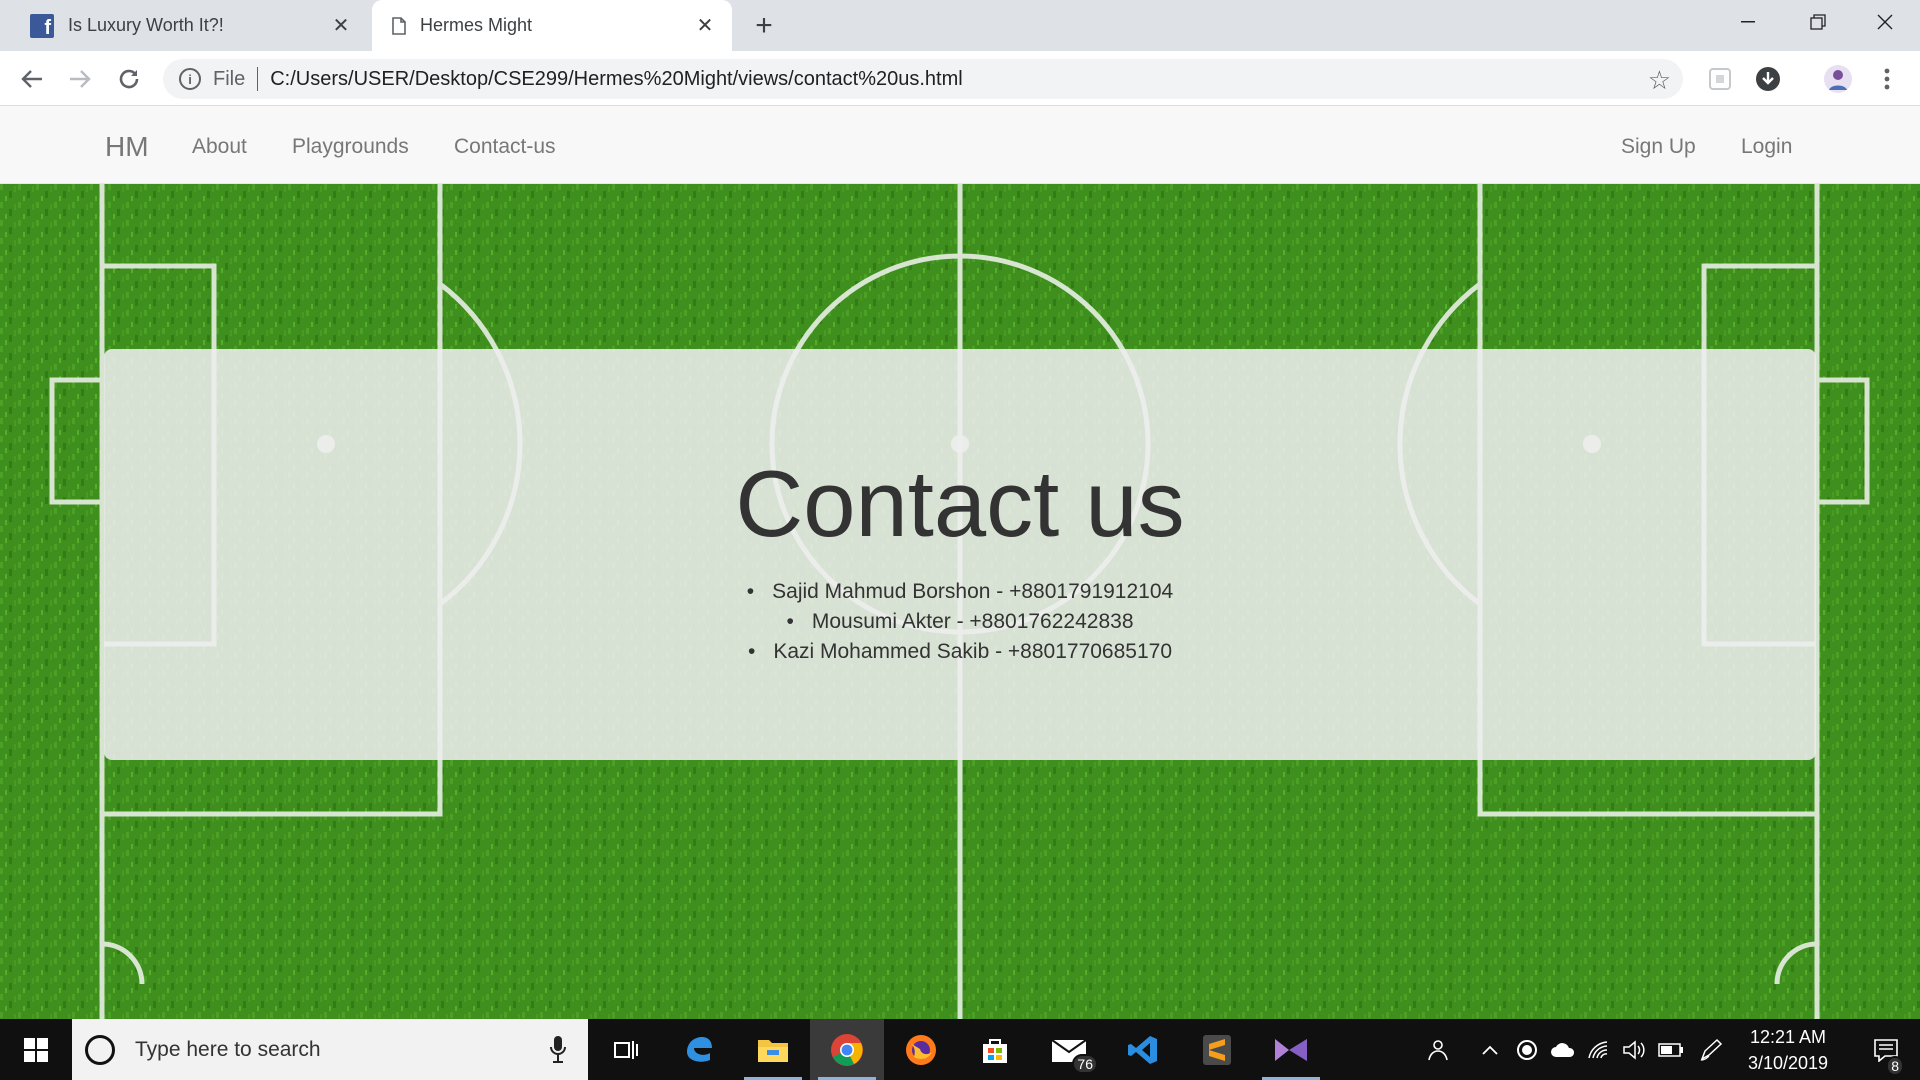 This screenshot has height=1080, width=1920. What do you see at coordinates (995, 1049) in the screenshot?
I see `store-icon` at bounding box center [995, 1049].